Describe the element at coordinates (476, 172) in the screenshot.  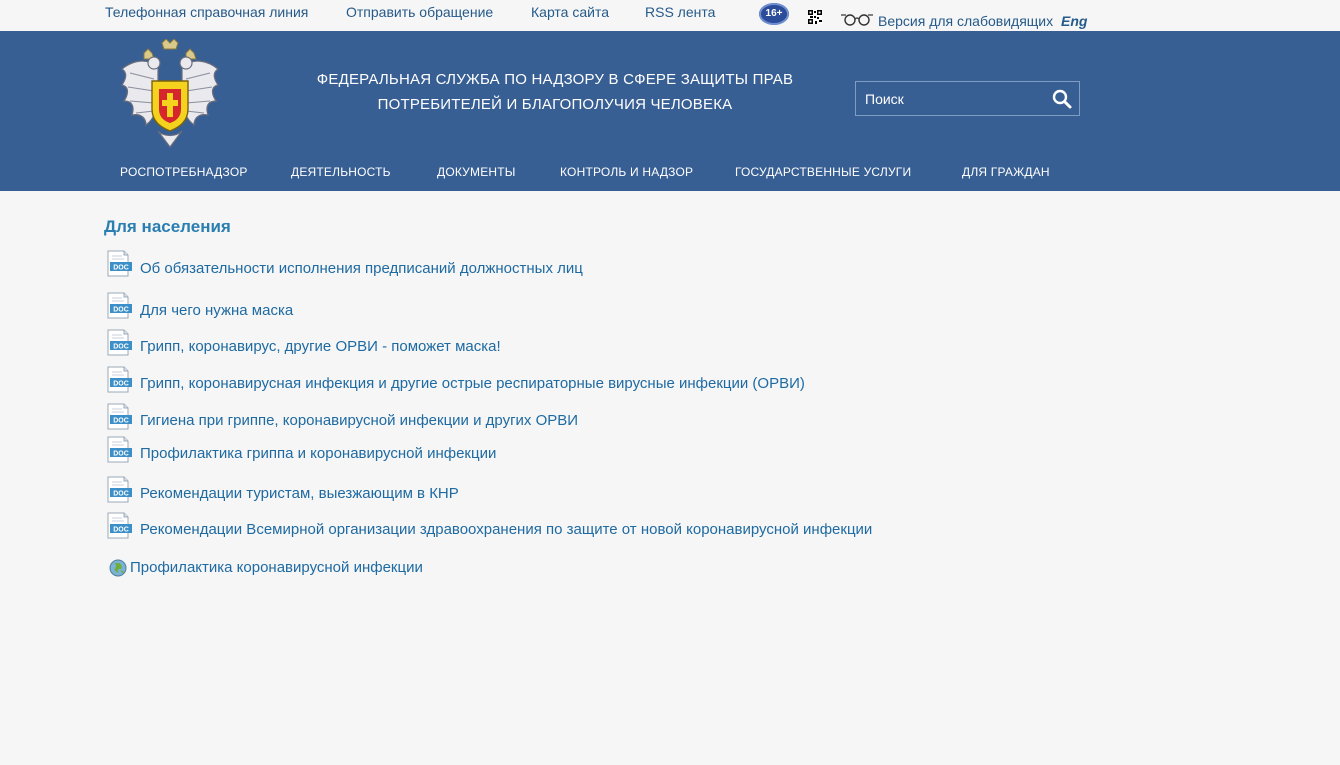
I see `nav-item-documents: ДОКУМЕНТЫ` at that location.